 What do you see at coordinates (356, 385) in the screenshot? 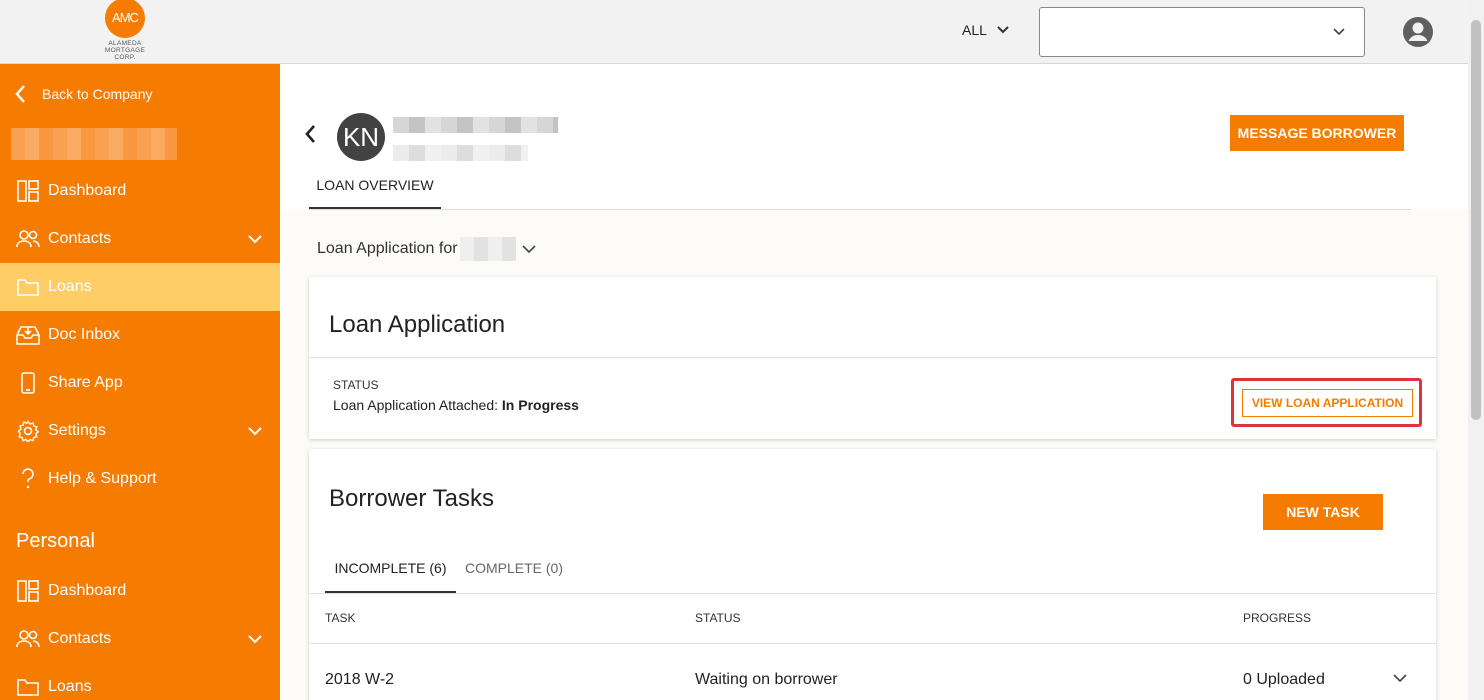
I see `status-label: STATUS` at bounding box center [356, 385].